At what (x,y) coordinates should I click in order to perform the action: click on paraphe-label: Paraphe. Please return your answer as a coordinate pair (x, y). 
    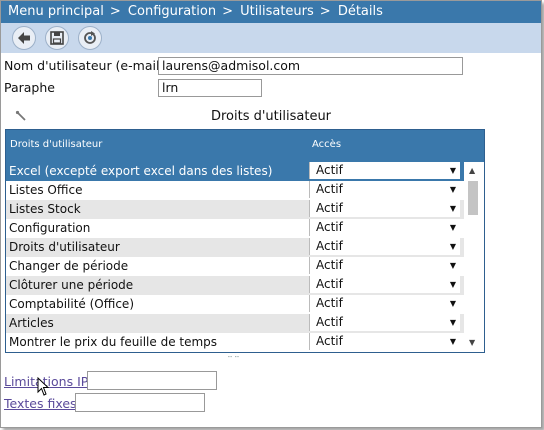
    Looking at the image, I should click on (29, 87).